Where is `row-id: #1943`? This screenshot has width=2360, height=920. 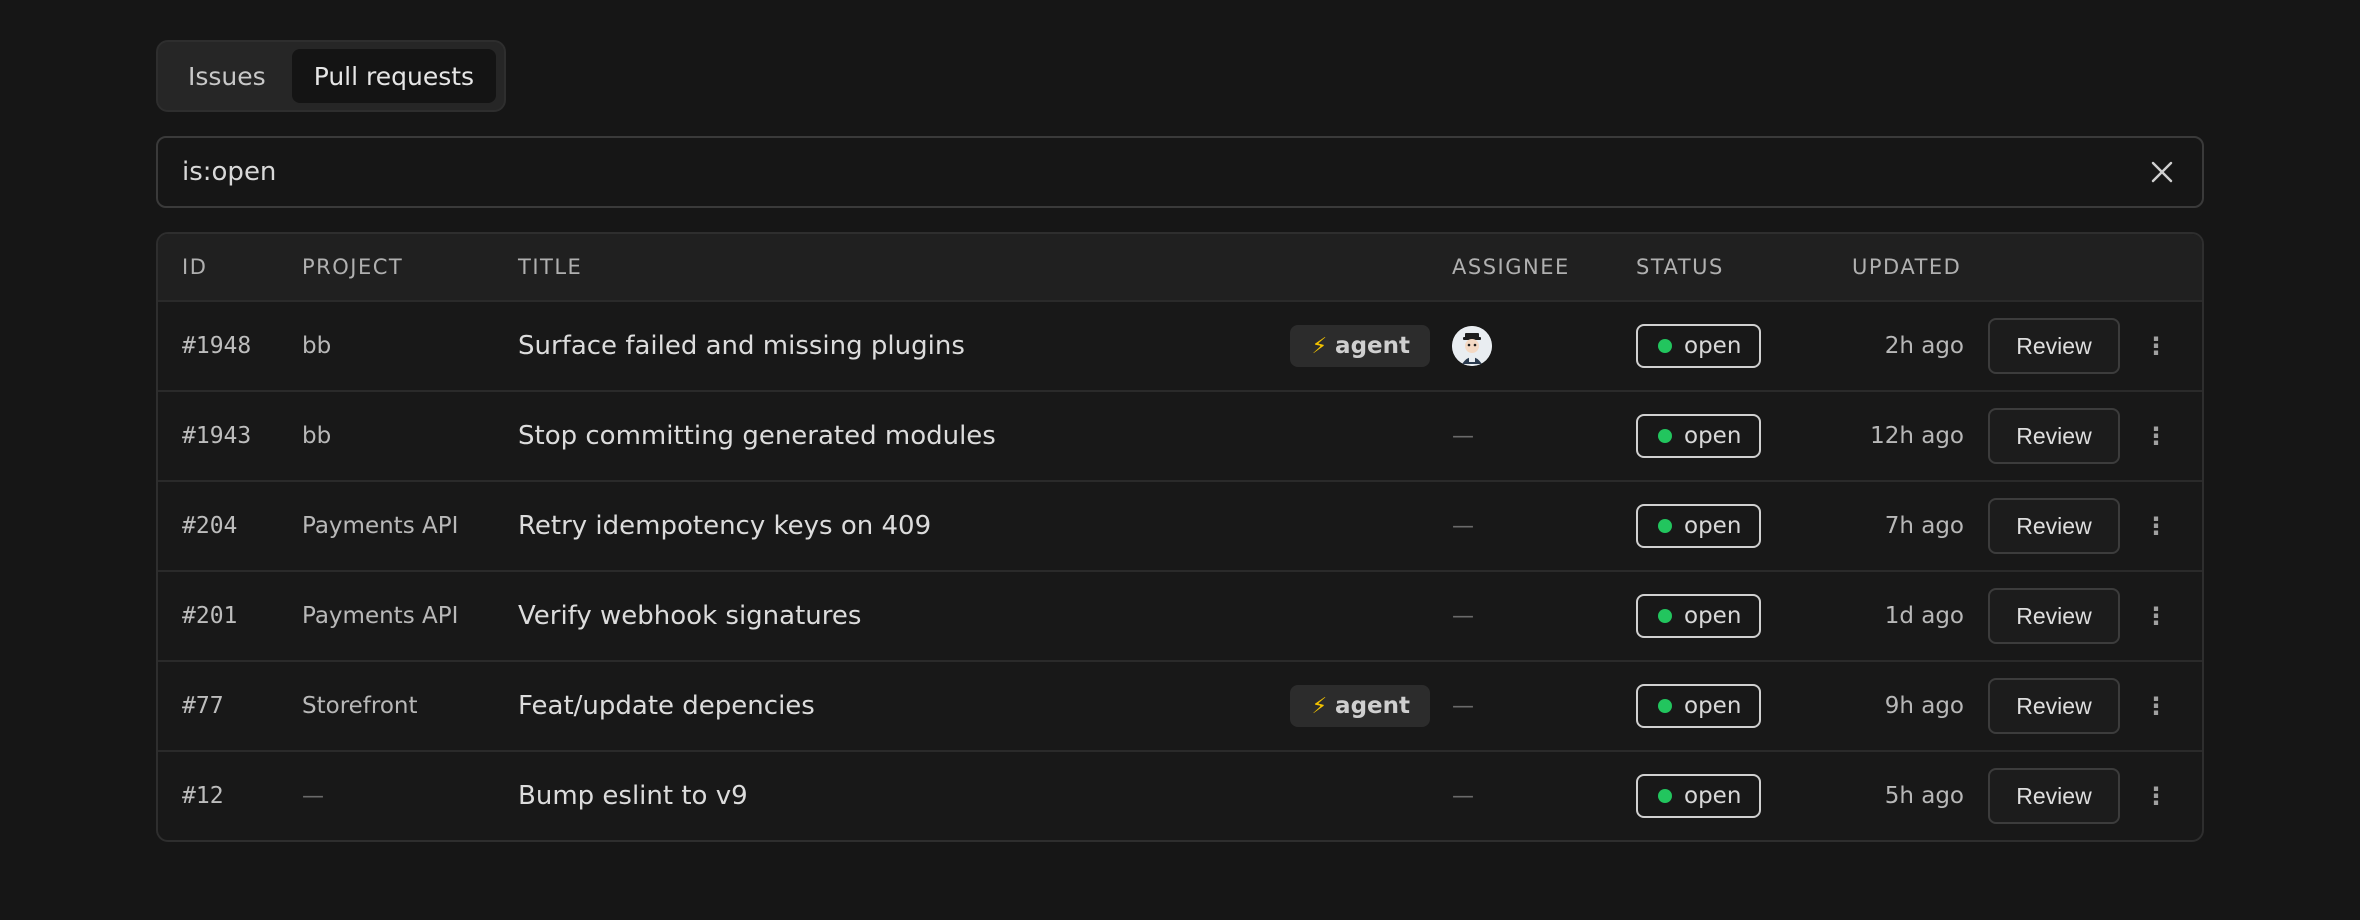 row-id: #1943 is located at coordinates (217, 436).